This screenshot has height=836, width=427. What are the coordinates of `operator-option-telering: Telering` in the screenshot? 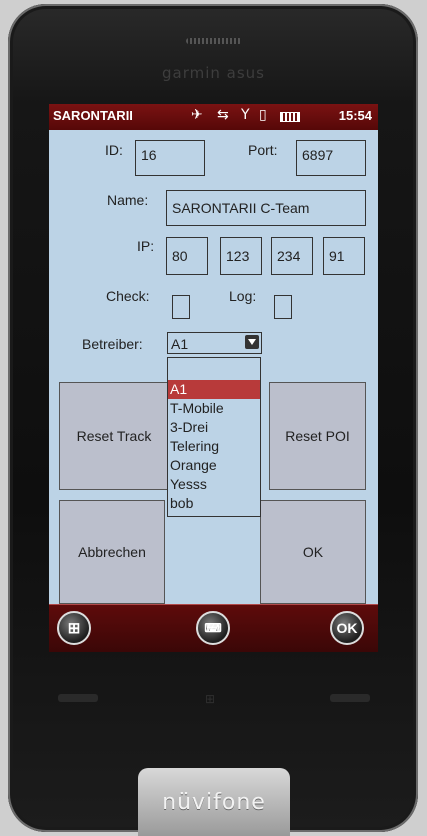 It's located at (214, 446).